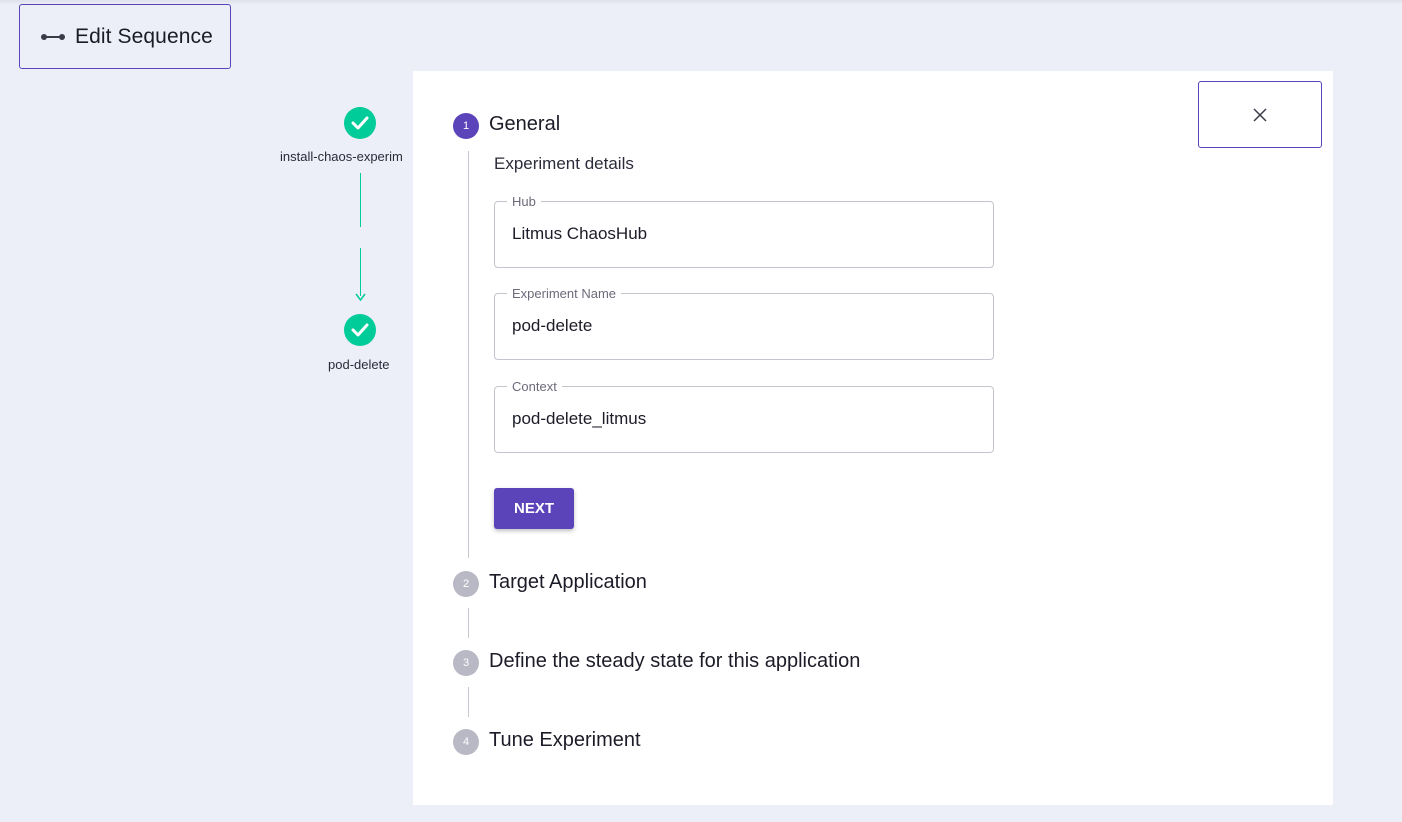 Image resolution: width=1402 pixels, height=822 pixels. What do you see at coordinates (742, 234) in the screenshot?
I see `hub-input` at bounding box center [742, 234].